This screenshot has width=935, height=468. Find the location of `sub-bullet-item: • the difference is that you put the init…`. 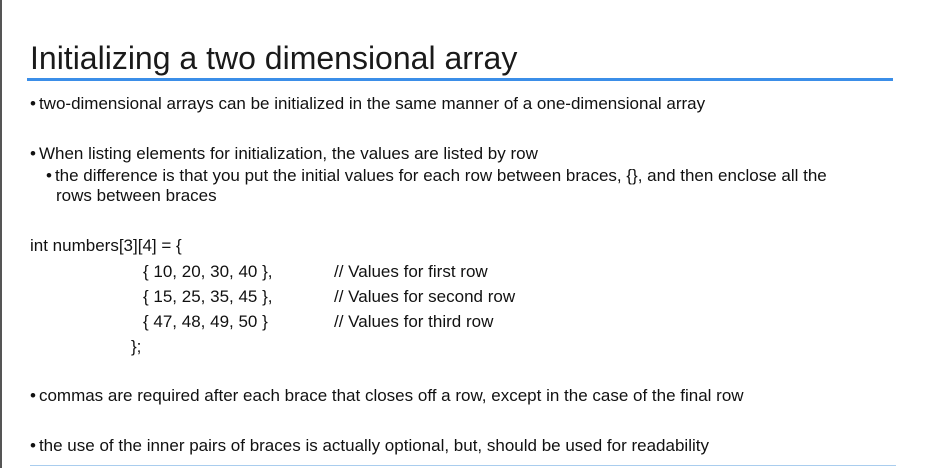

sub-bullet-item: • the difference is that you put the init… is located at coordinates (436, 176).